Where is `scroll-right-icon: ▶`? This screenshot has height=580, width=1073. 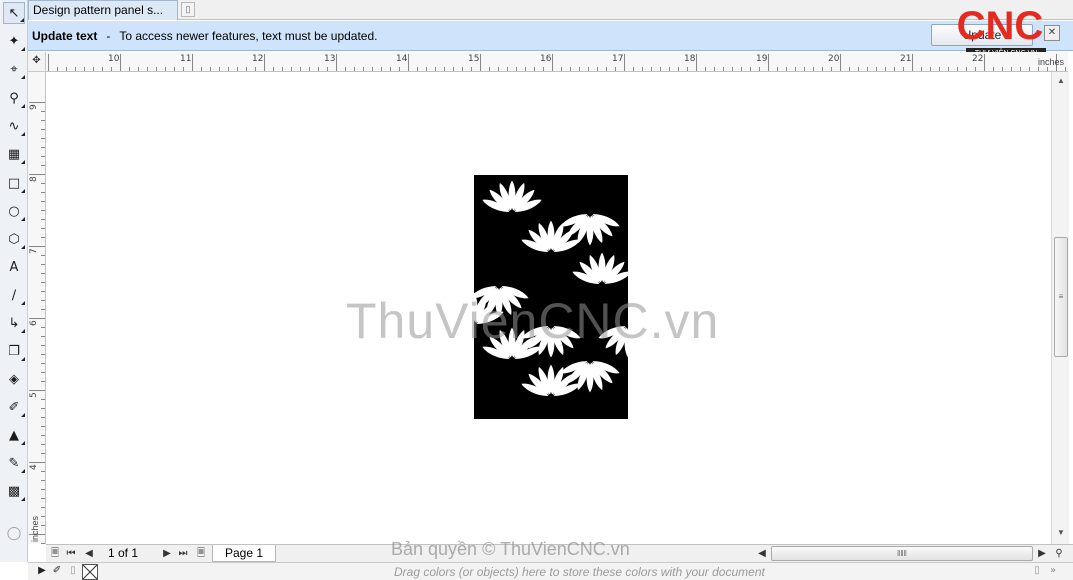
scroll-right-icon: ▶ is located at coordinates (1042, 554).